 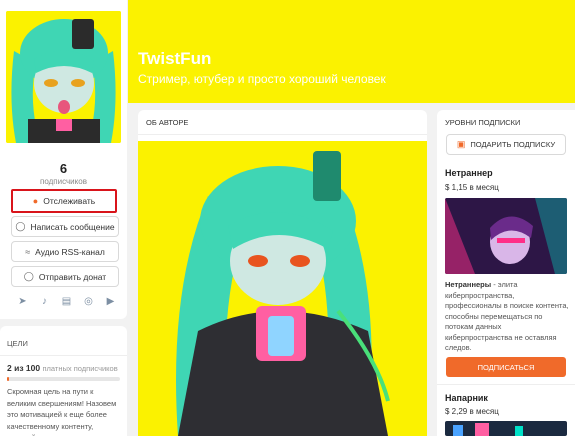 What do you see at coordinates (466, 398) in the screenshot?
I see `tier-name: Напарник` at bounding box center [466, 398].